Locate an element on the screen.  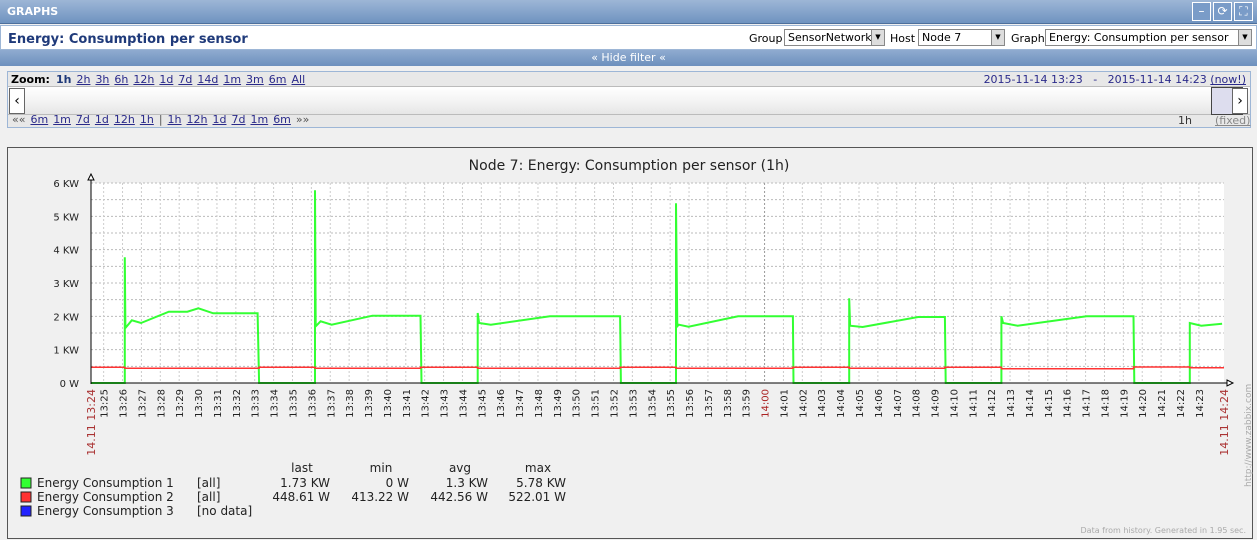
x-tick-label: 14:22 is located at coordinates (1181, 403).